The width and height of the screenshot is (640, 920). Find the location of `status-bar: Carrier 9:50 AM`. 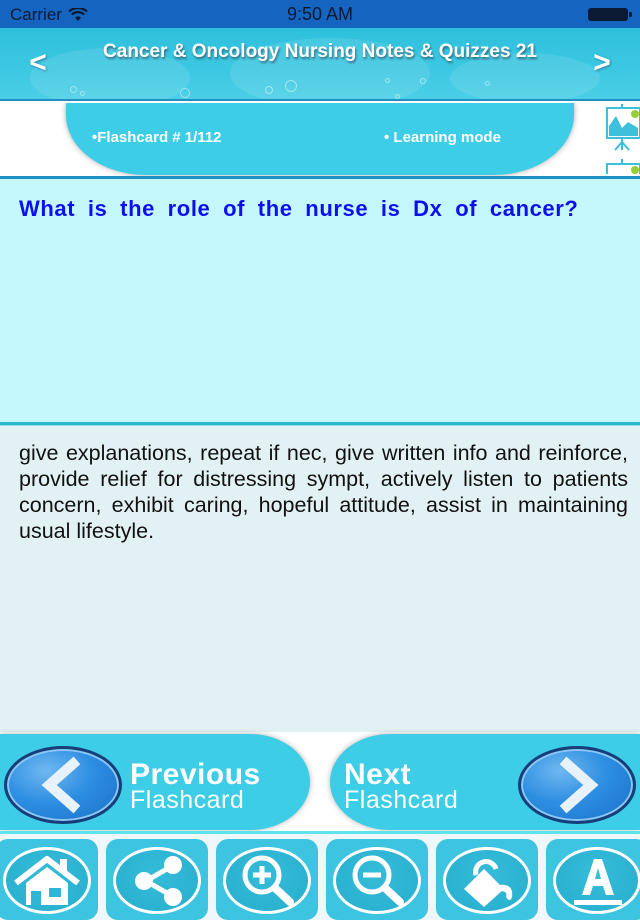

status-bar: Carrier 9:50 AM is located at coordinates (320, 14).